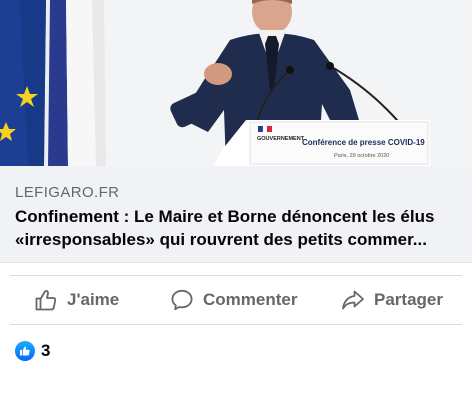  Describe the element at coordinates (361, 156) in the screenshot. I see `podium-subtitle: Paris, 29 octobre 2020` at that location.